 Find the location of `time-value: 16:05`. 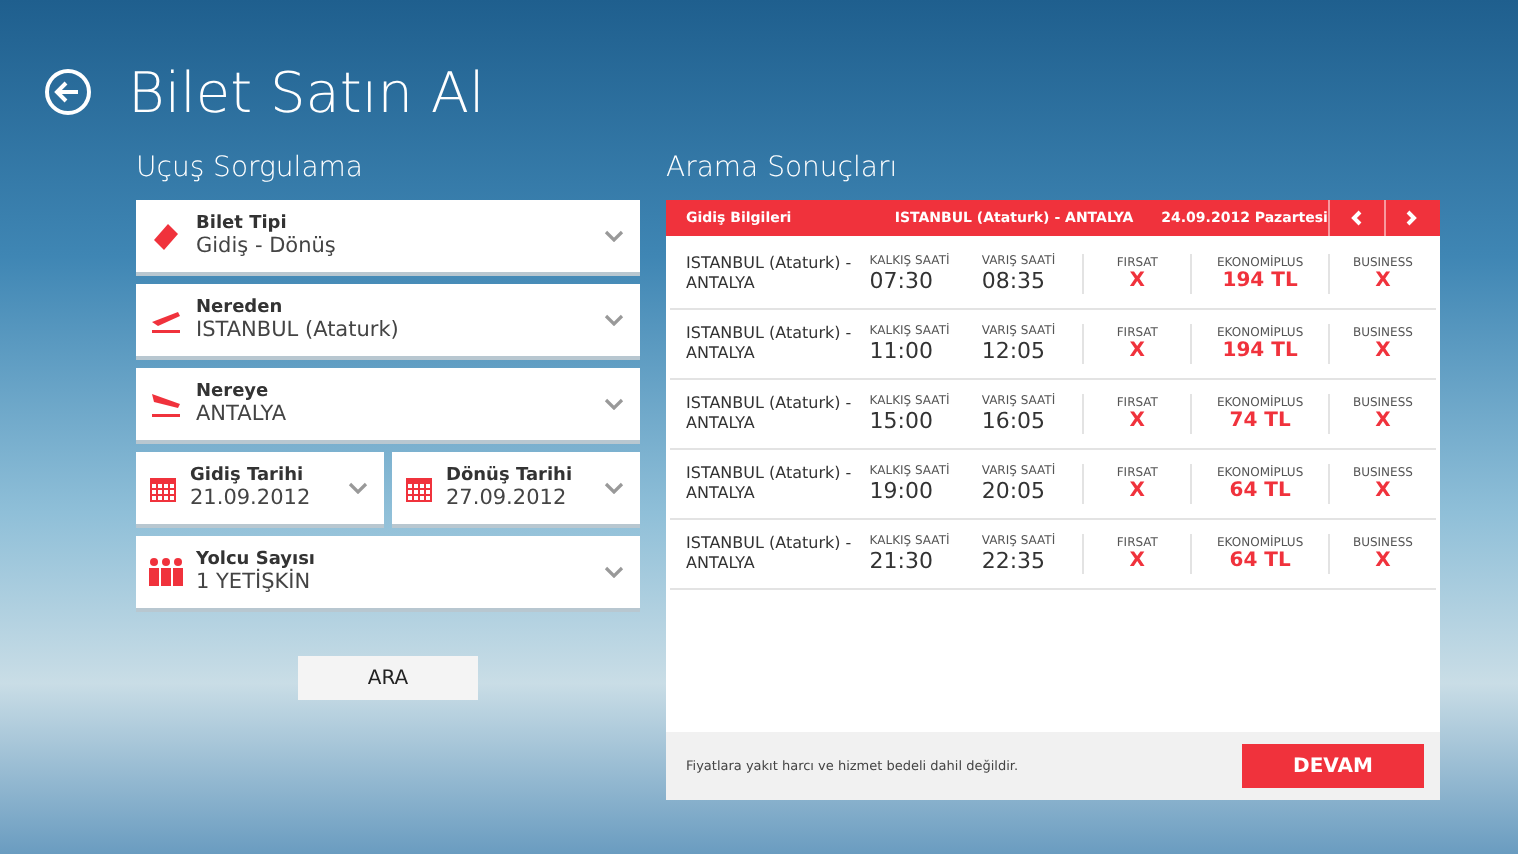

time-value: 16:05 is located at coordinates (1013, 421).